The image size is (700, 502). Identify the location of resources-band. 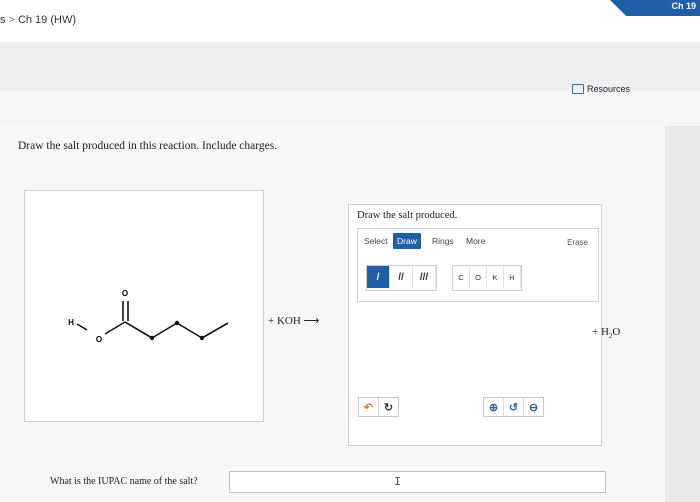
(350, 108).